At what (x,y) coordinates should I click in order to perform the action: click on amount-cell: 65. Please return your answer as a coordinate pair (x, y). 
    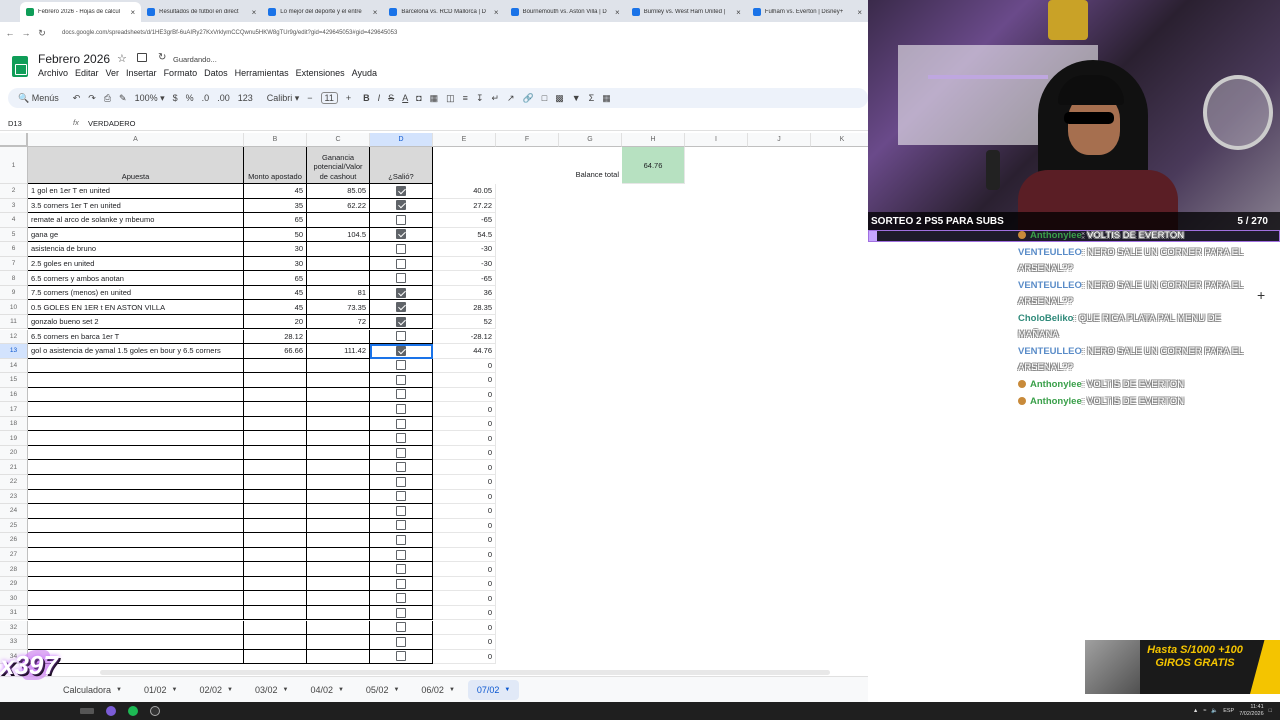
    Looking at the image, I should click on (275, 278).